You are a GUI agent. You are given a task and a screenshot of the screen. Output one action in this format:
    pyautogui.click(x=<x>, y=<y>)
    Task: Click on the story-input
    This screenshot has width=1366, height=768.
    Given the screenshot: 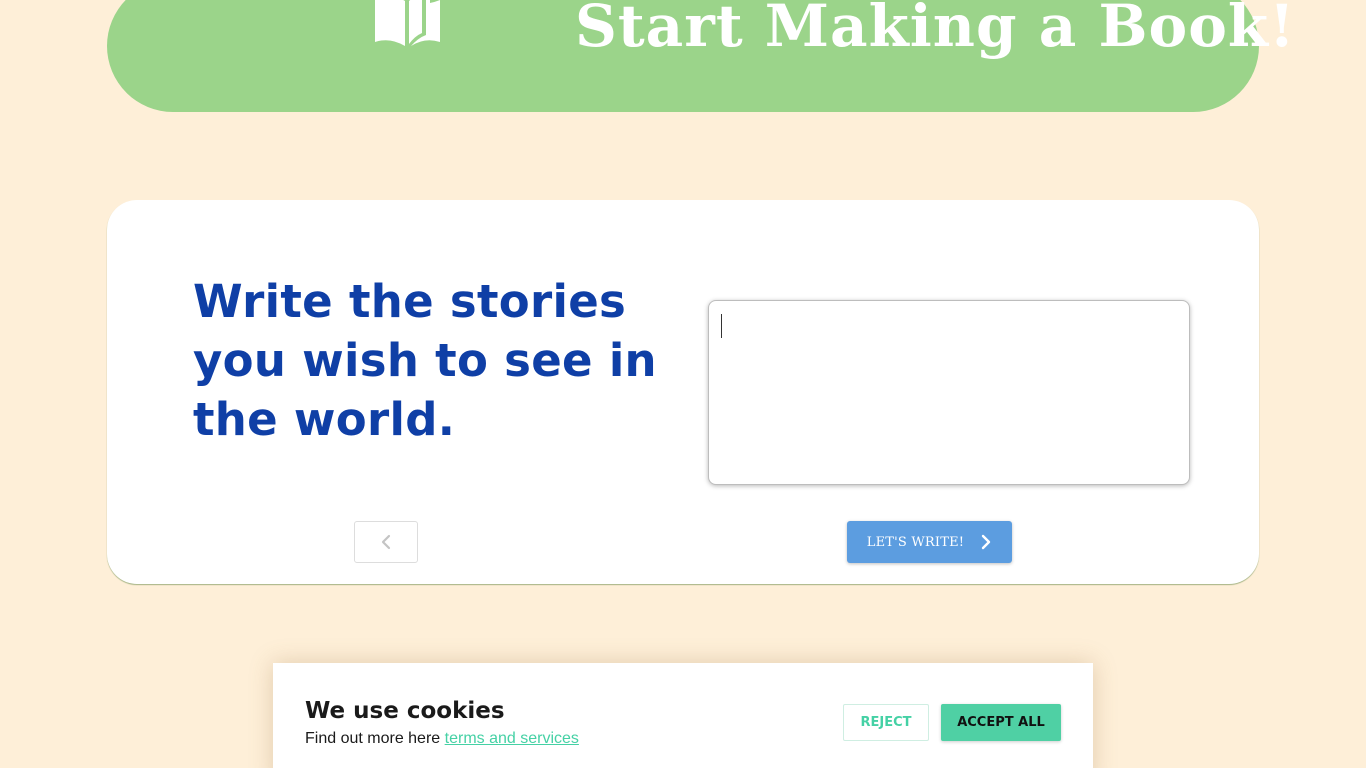 What is the action you would take?
    pyautogui.click(x=949, y=392)
    